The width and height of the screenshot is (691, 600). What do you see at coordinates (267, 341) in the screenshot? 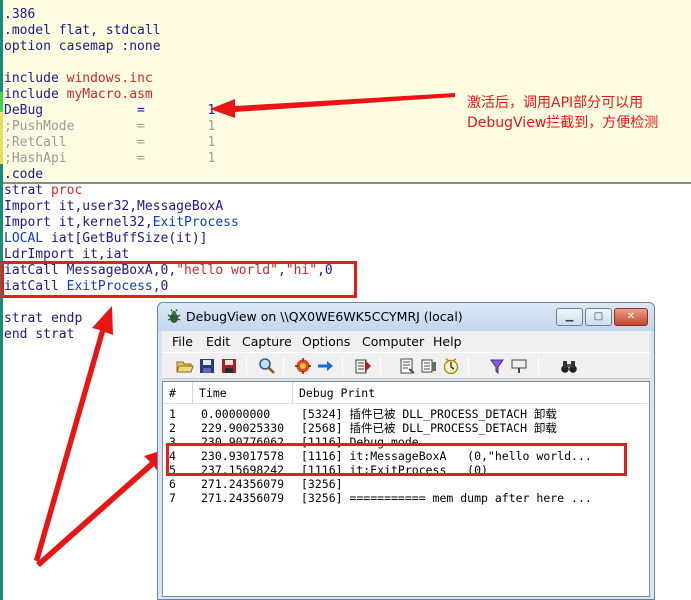
I see `menu-capture: Capture` at bounding box center [267, 341].